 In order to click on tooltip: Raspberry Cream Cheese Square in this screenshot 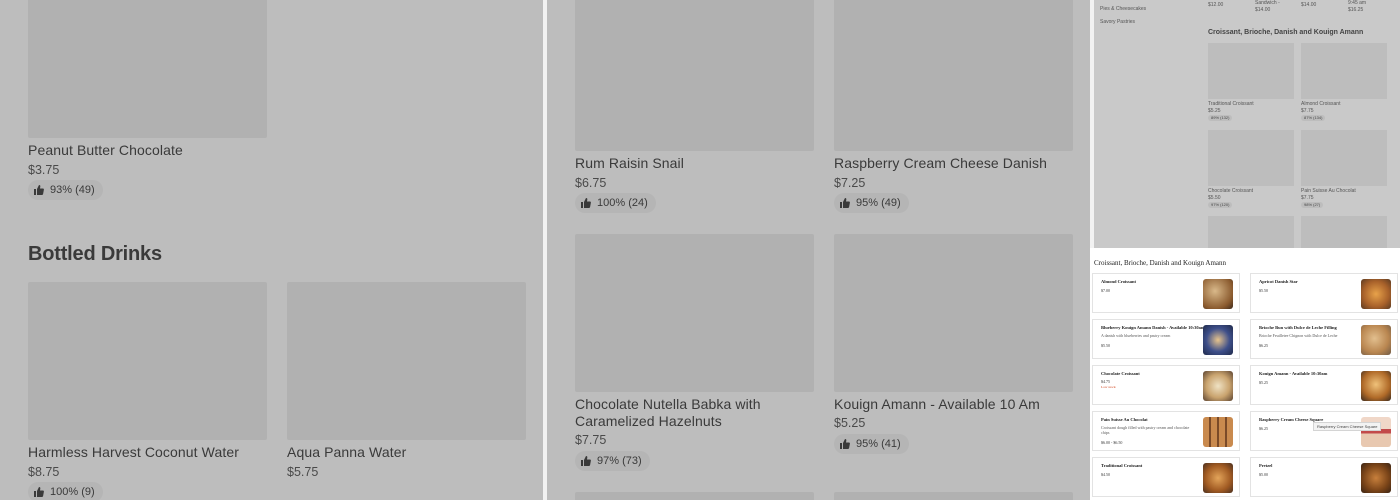, I will do `click(1347, 426)`.